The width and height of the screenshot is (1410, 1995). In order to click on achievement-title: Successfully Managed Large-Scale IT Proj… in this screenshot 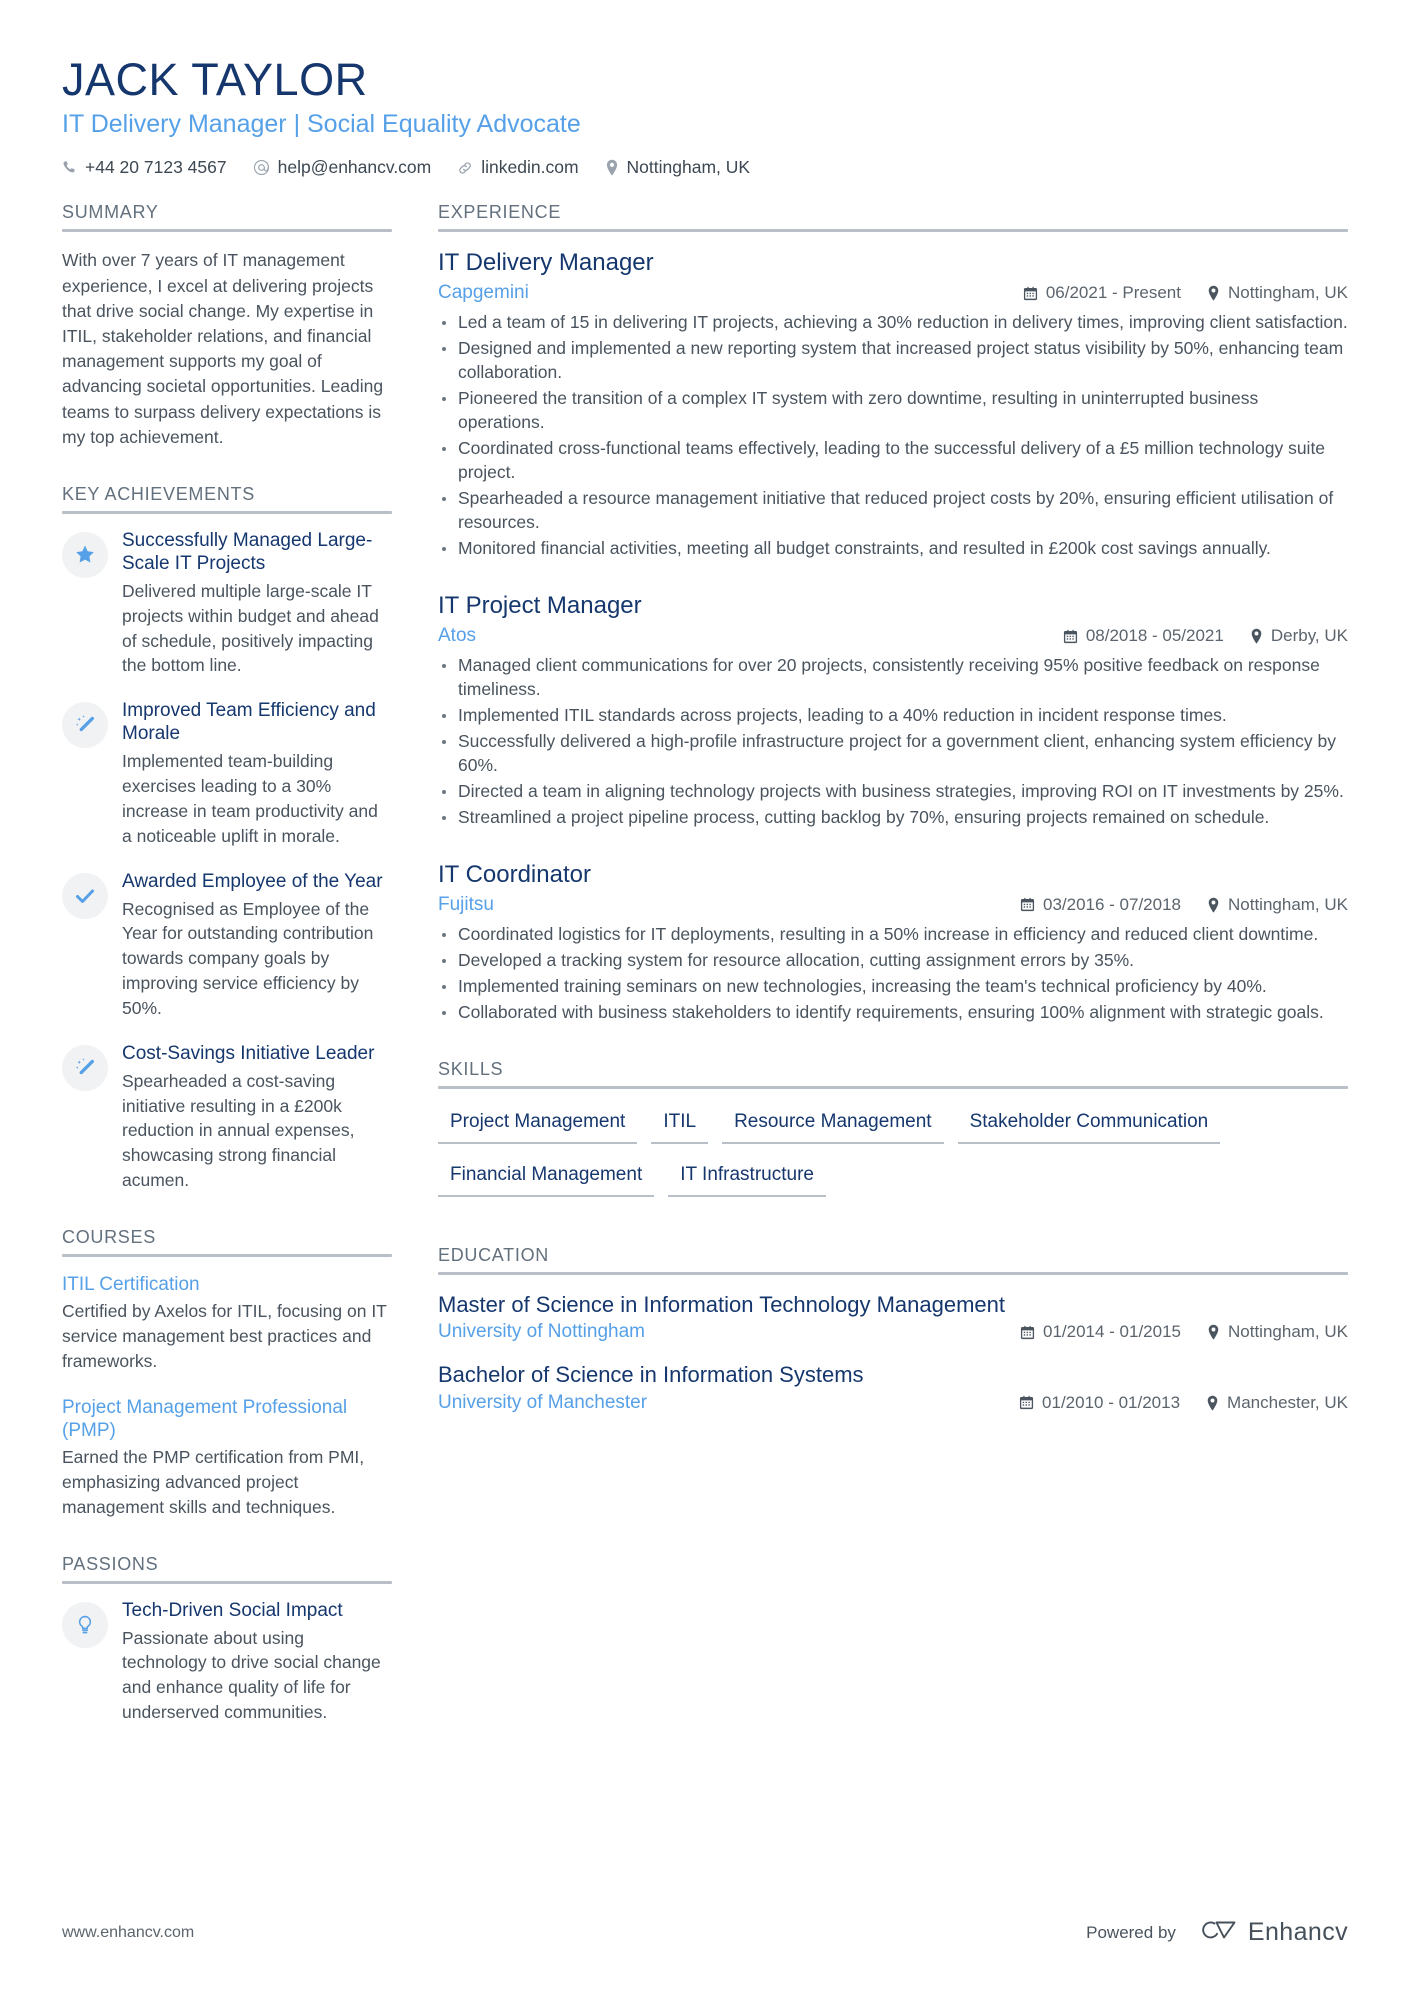, I will do `click(247, 551)`.